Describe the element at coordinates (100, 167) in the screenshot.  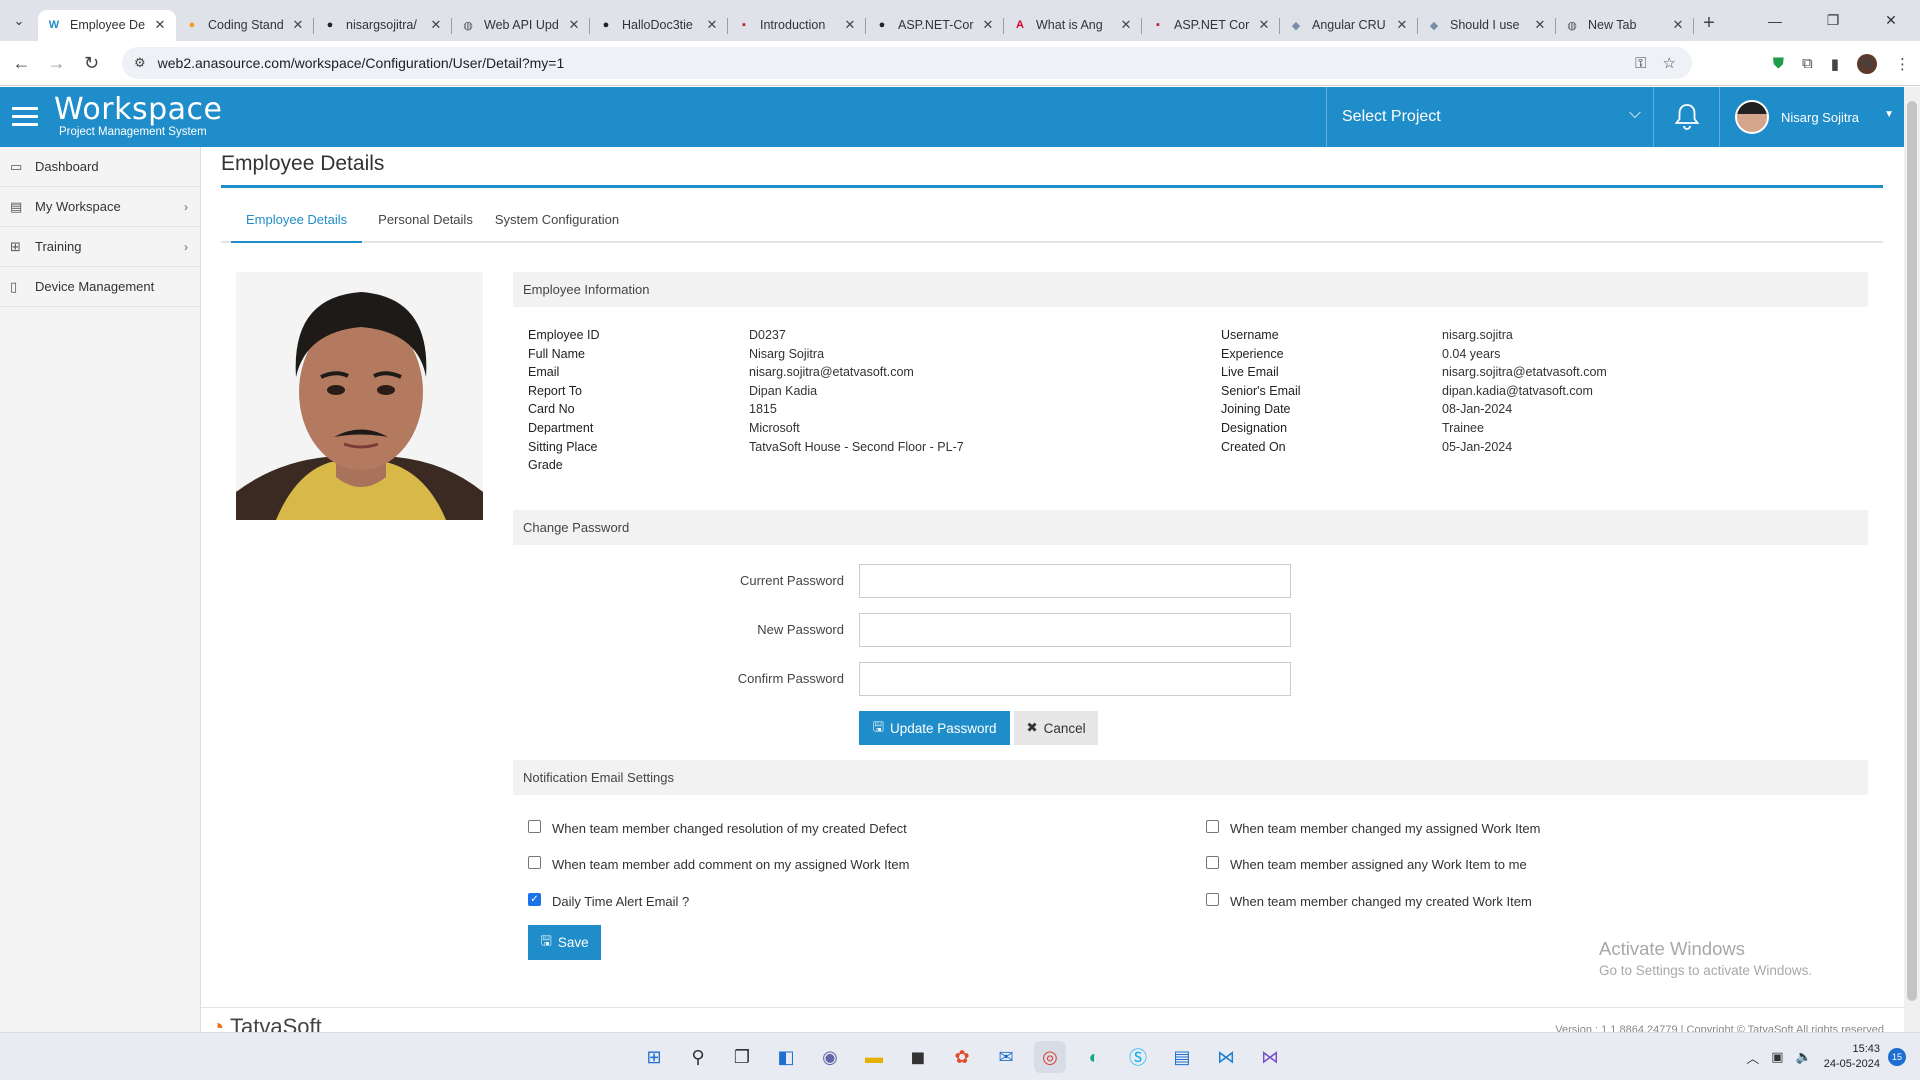
I see `sidebar-item-dashboard: ▭ Dashboard` at that location.